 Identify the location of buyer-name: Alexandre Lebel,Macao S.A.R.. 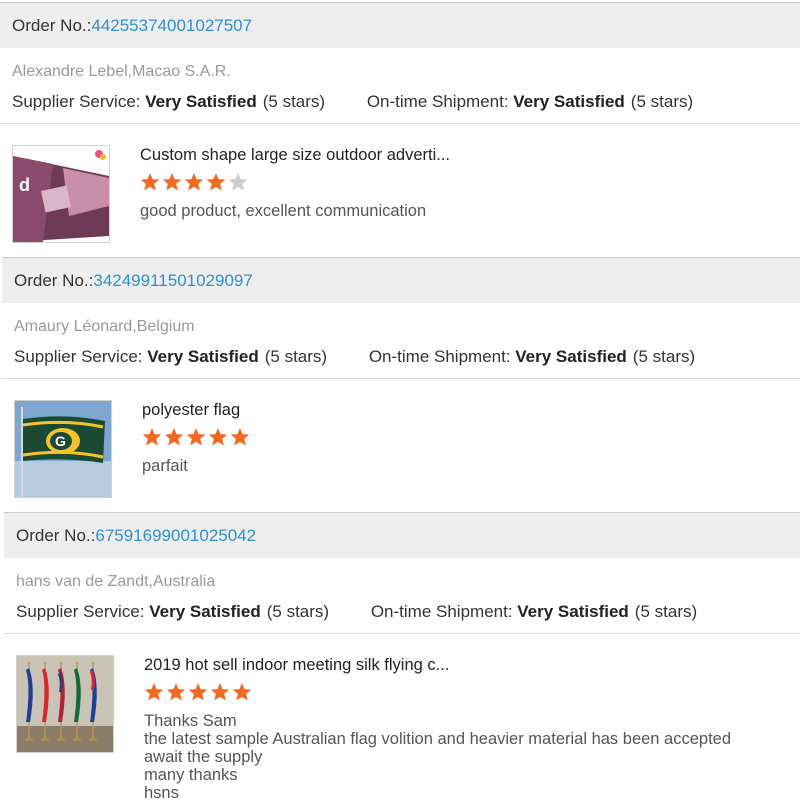
(121, 71).